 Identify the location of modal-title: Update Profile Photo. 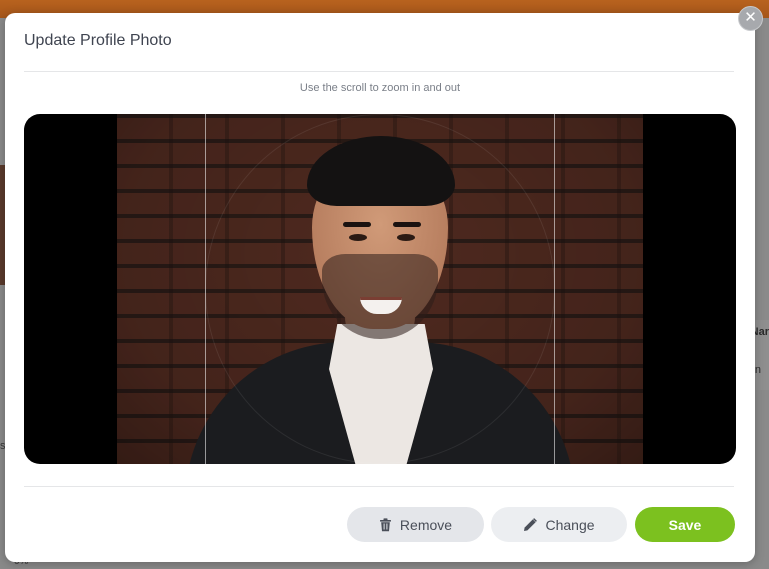
(98, 40).